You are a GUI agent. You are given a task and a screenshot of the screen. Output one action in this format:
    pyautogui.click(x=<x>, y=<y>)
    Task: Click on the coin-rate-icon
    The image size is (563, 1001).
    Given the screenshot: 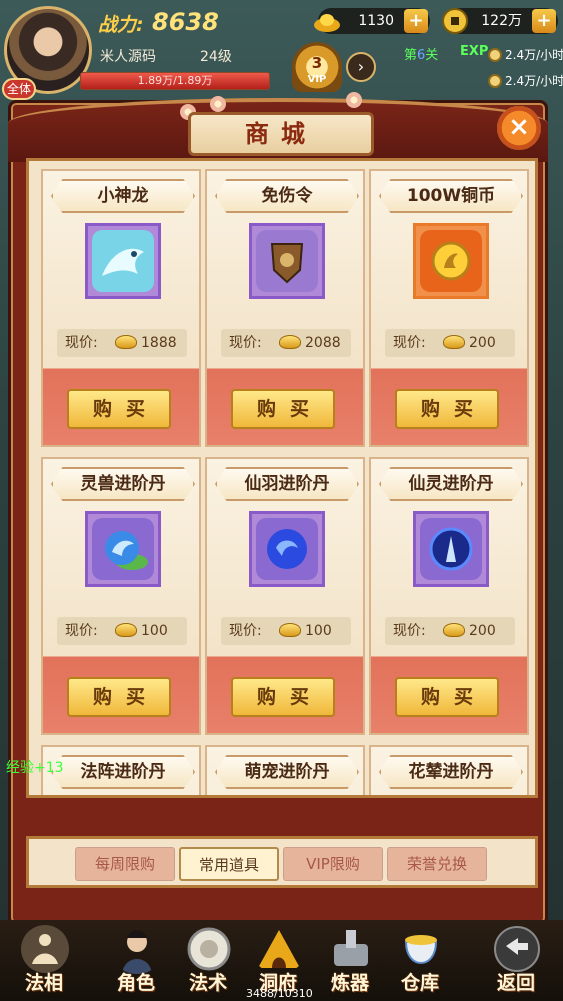 What is the action you would take?
    pyautogui.click(x=495, y=81)
    